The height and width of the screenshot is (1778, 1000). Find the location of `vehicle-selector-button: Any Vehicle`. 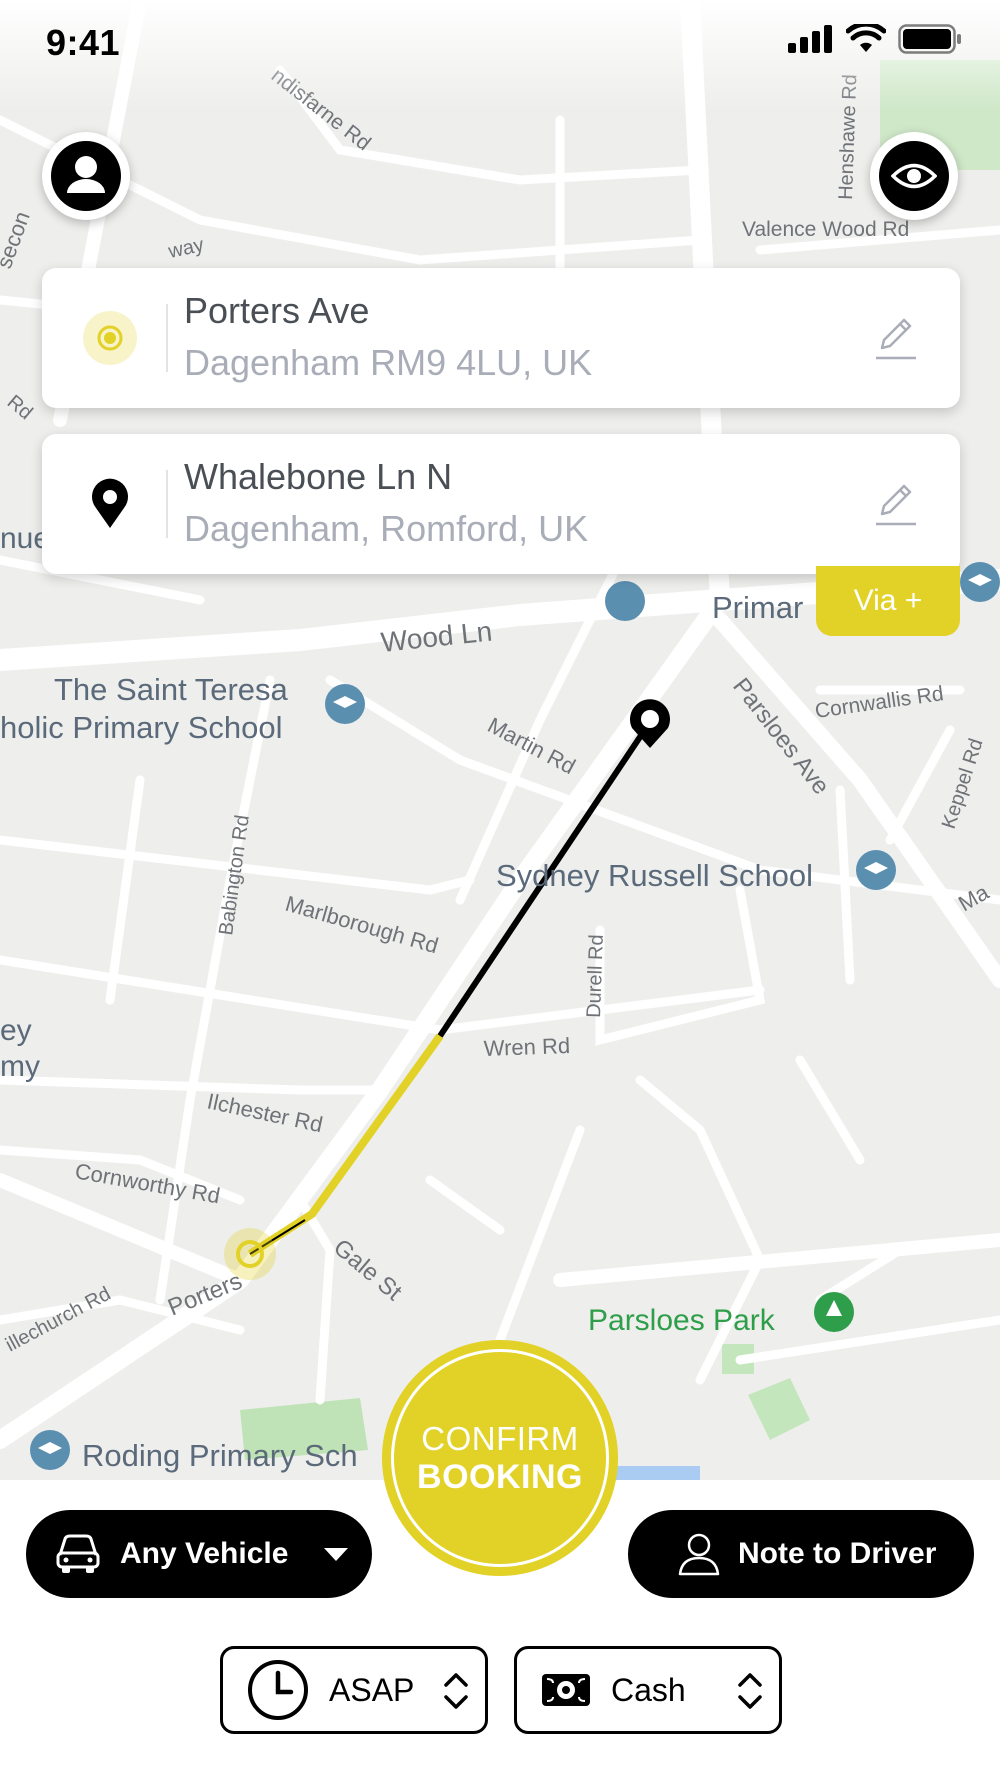

vehicle-selector-button: Any Vehicle is located at coordinates (199, 1554).